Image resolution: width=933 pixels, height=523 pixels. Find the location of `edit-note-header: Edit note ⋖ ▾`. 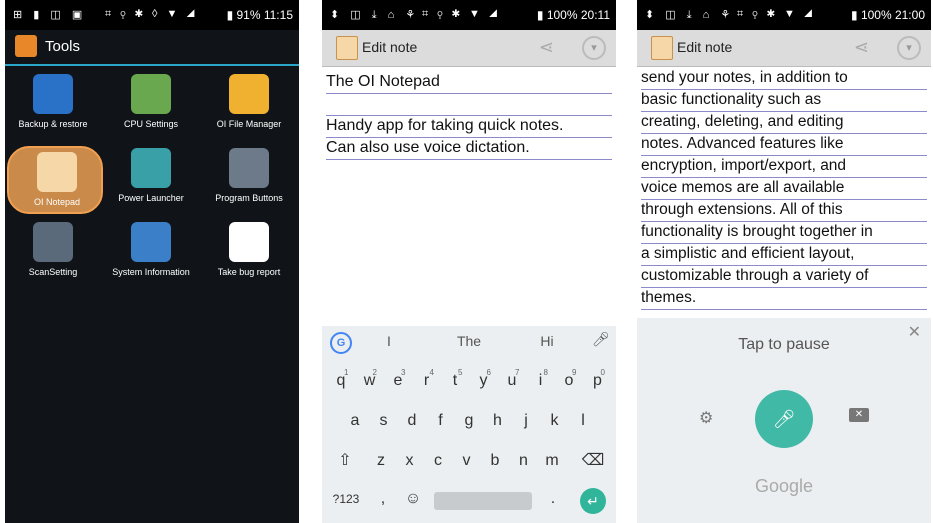

edit-note-header: Edit note ⋖ ▾ is located at coordinates (469, 48).